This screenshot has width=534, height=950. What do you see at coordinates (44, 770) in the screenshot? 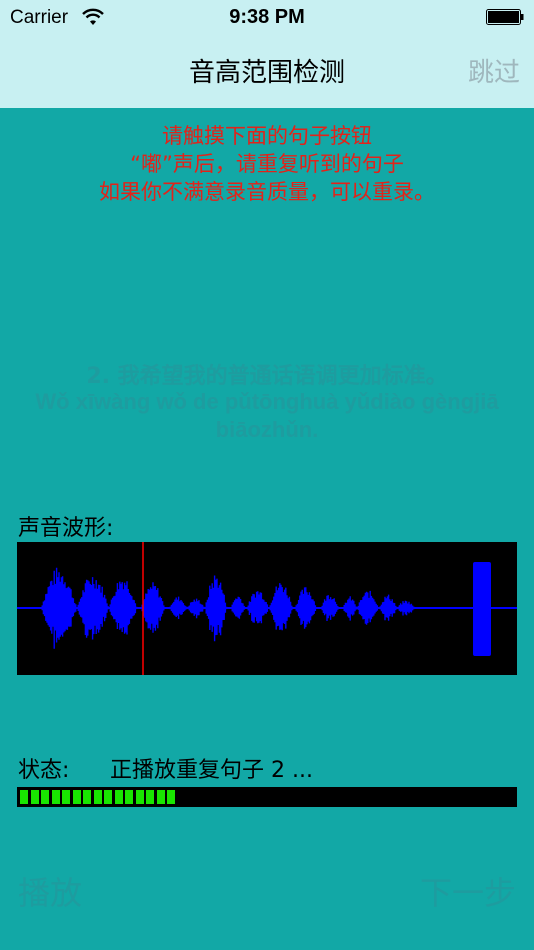
I see `status-label: 状态:` at bounding box center [44, 770].